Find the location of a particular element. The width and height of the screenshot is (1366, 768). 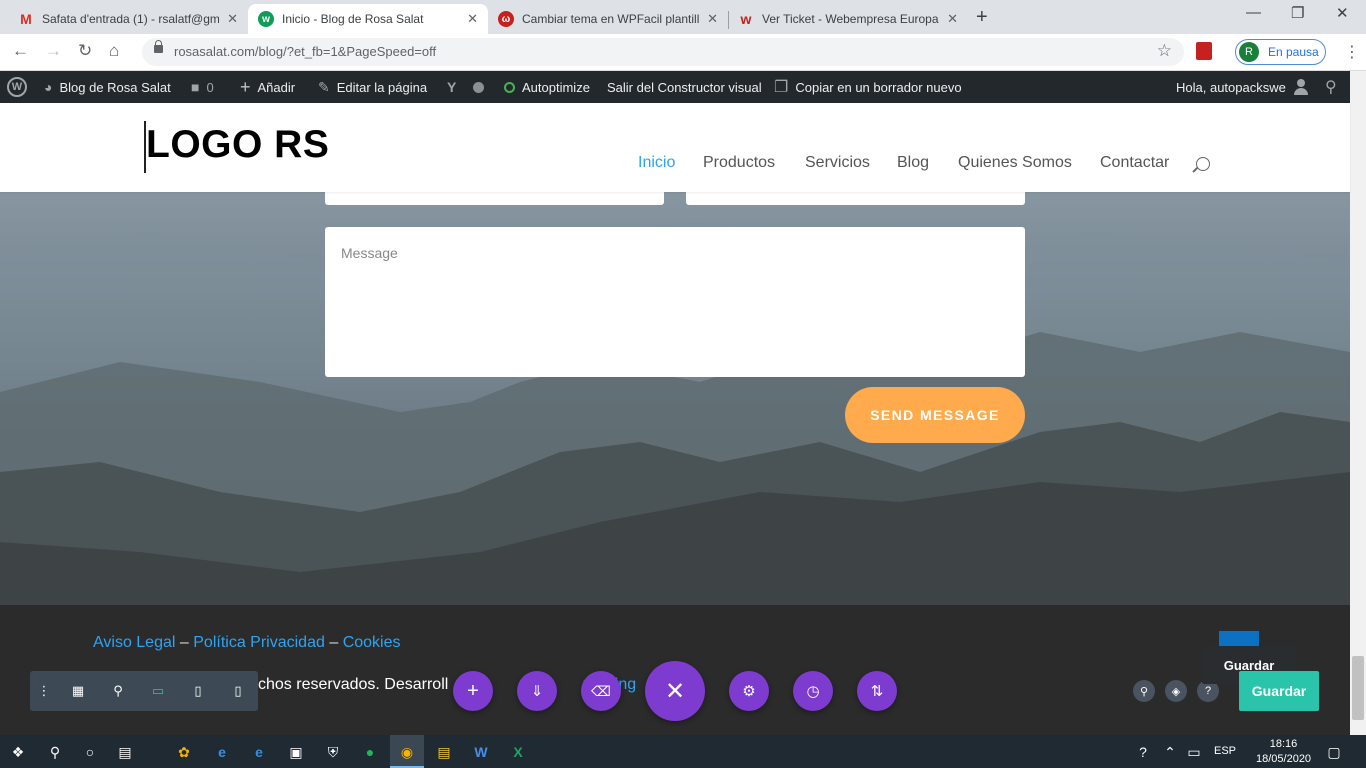

gmail-icon: M is located at coordinates (26, 19).